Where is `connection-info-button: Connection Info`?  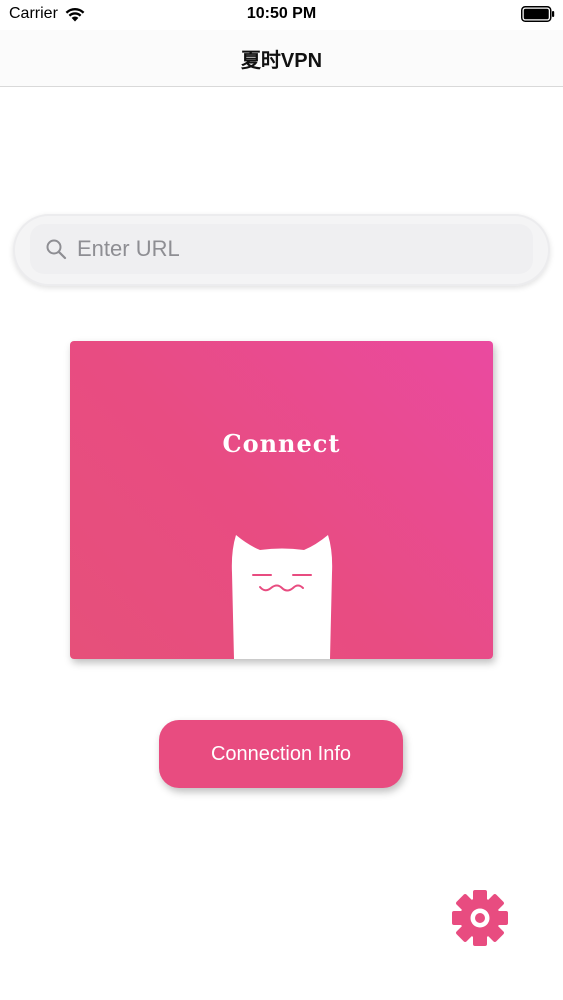
connection-info-button: Connection Info is located at coordinates (281, 754).